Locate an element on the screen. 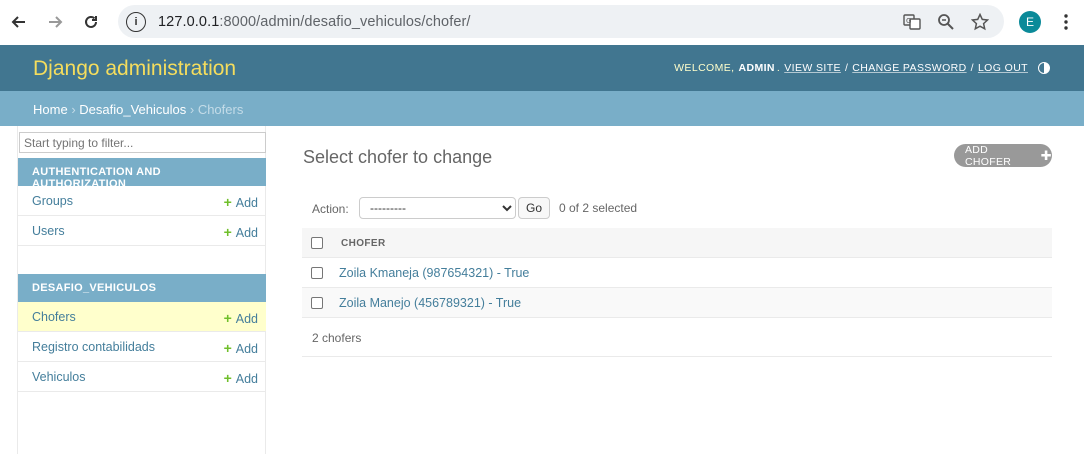 The height and width of the screenshot is (454, 1084). log-out-link: LOG OUT is located at coordinates (1003, 68).